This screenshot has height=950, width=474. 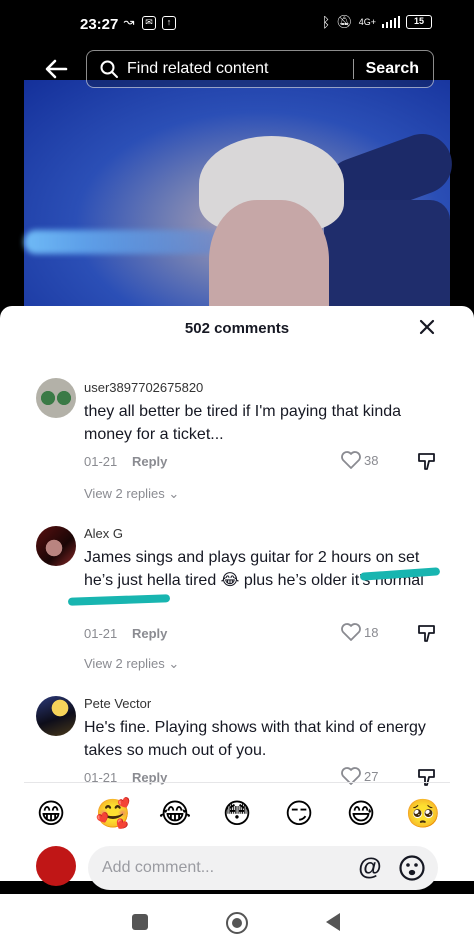 I want to click on emoji-smirk-button: 😏, so click(x=299, y=813).